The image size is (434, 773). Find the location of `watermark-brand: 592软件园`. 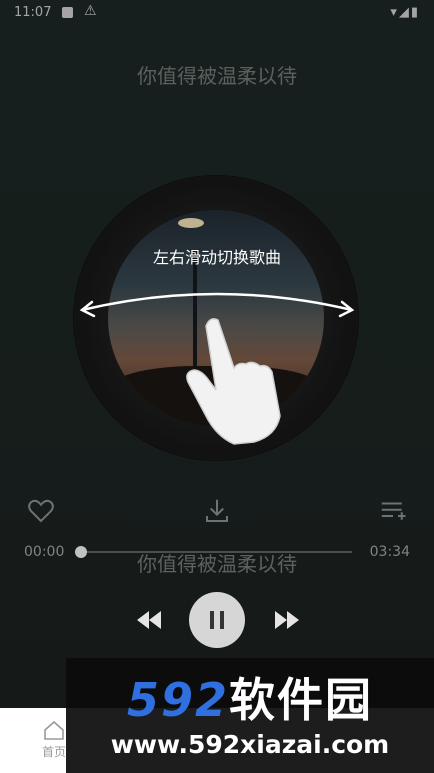

watermark-brand: 592软件园 is located at coordinates (250, 697).